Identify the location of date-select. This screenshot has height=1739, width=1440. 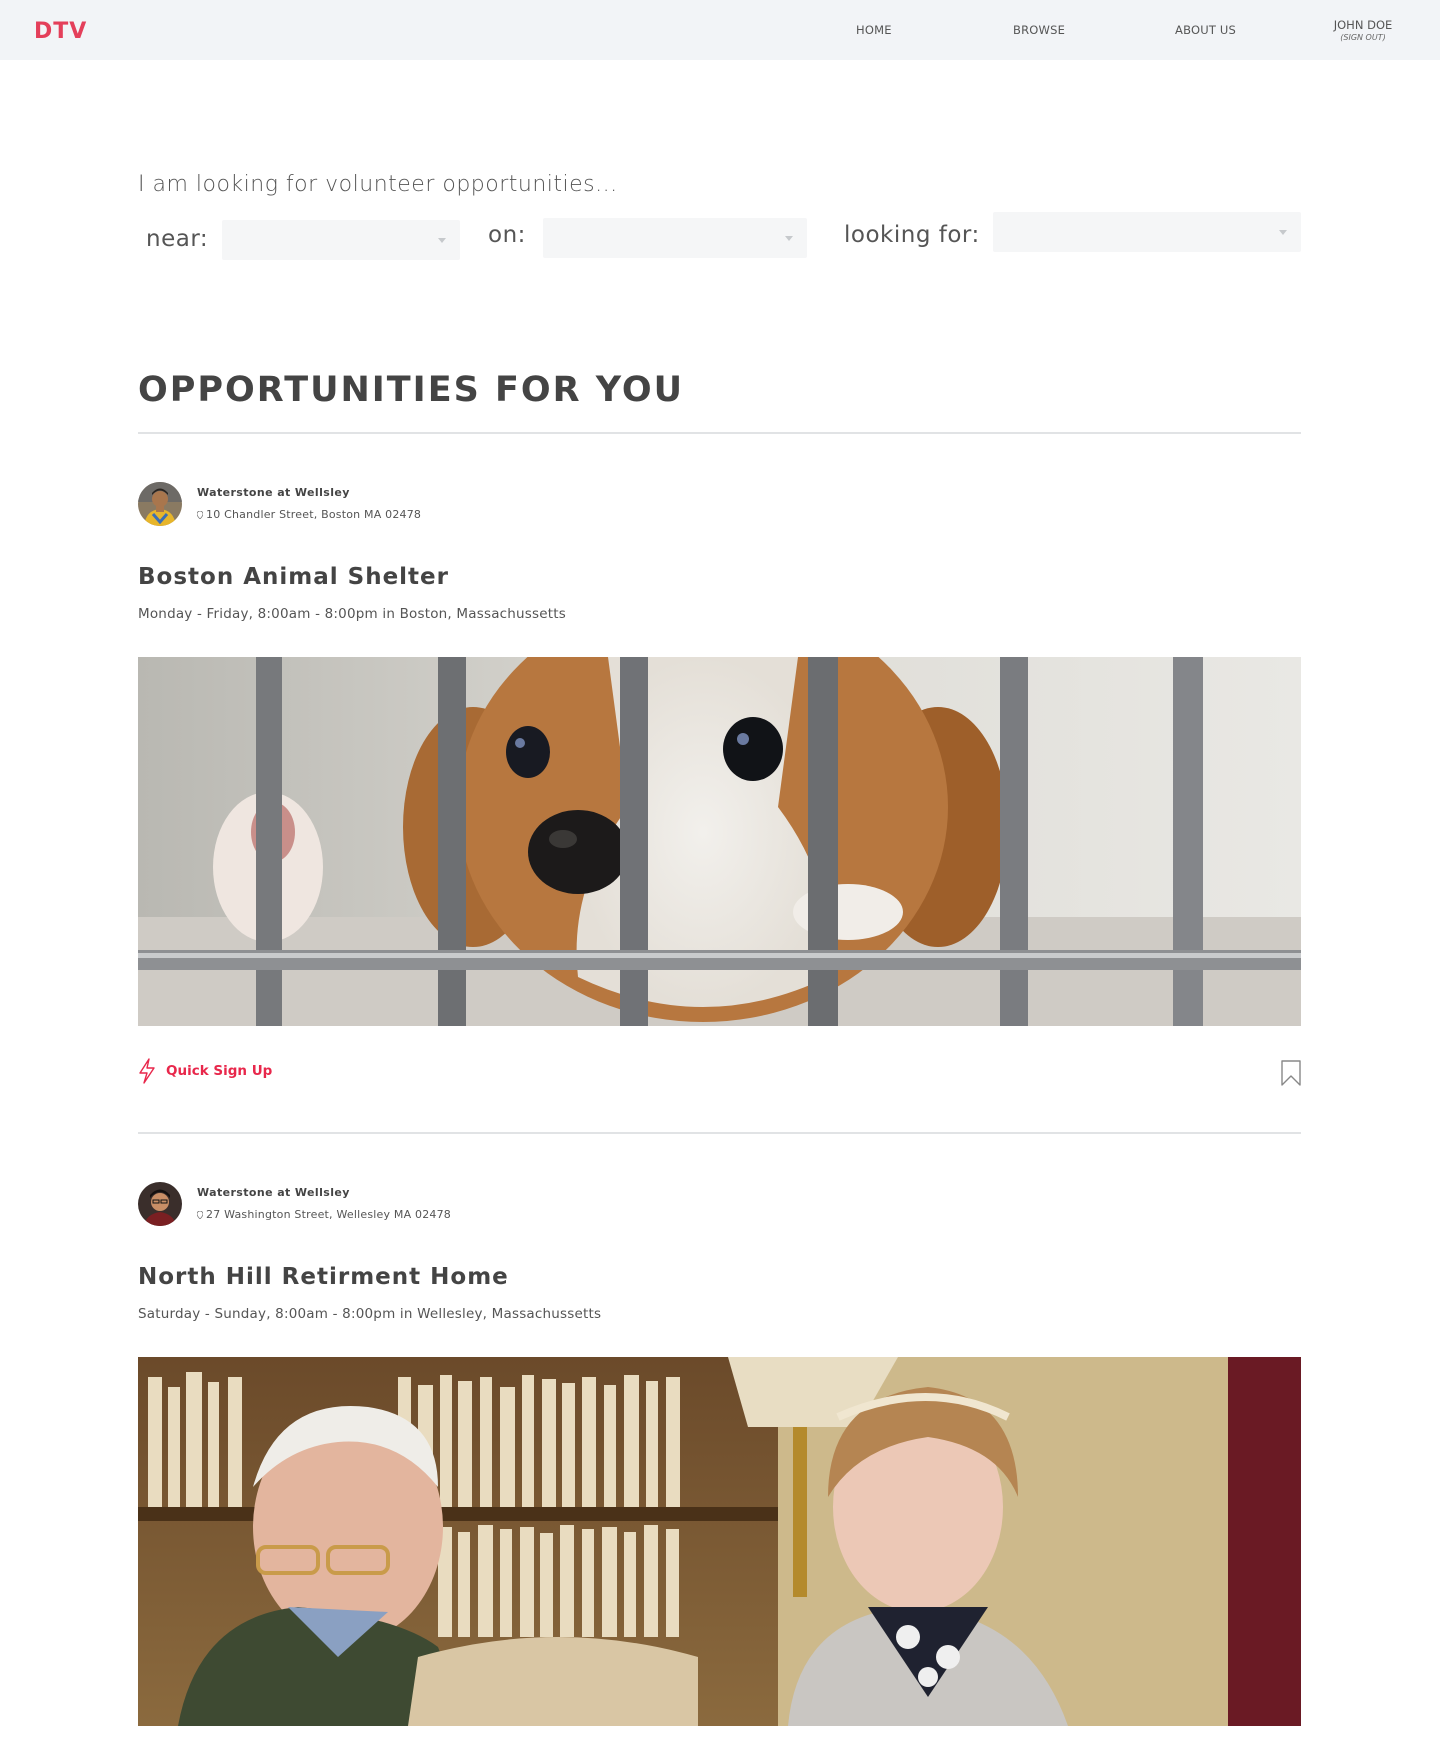
(675, 238).